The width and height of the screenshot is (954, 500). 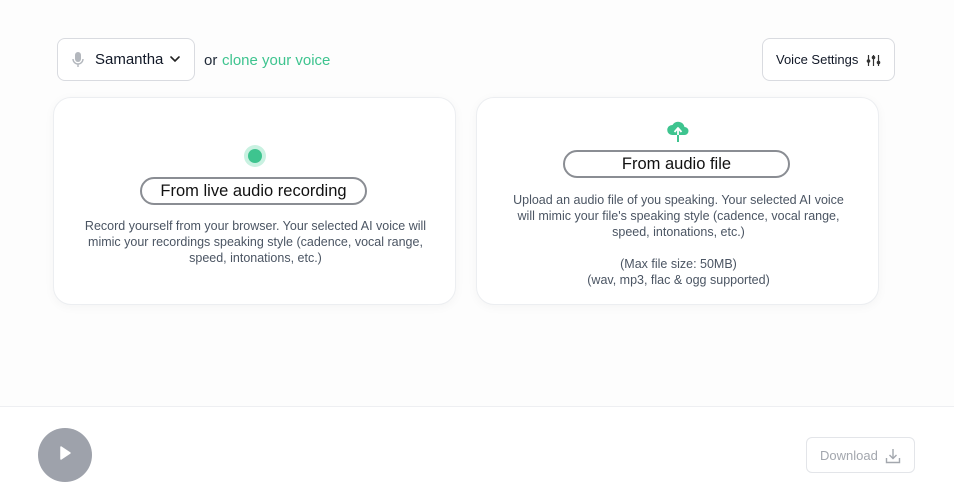 What do you see at coordinates (849, 455) in the screenshot?
I see `download-label: Download` at bounding box center [849, 455].